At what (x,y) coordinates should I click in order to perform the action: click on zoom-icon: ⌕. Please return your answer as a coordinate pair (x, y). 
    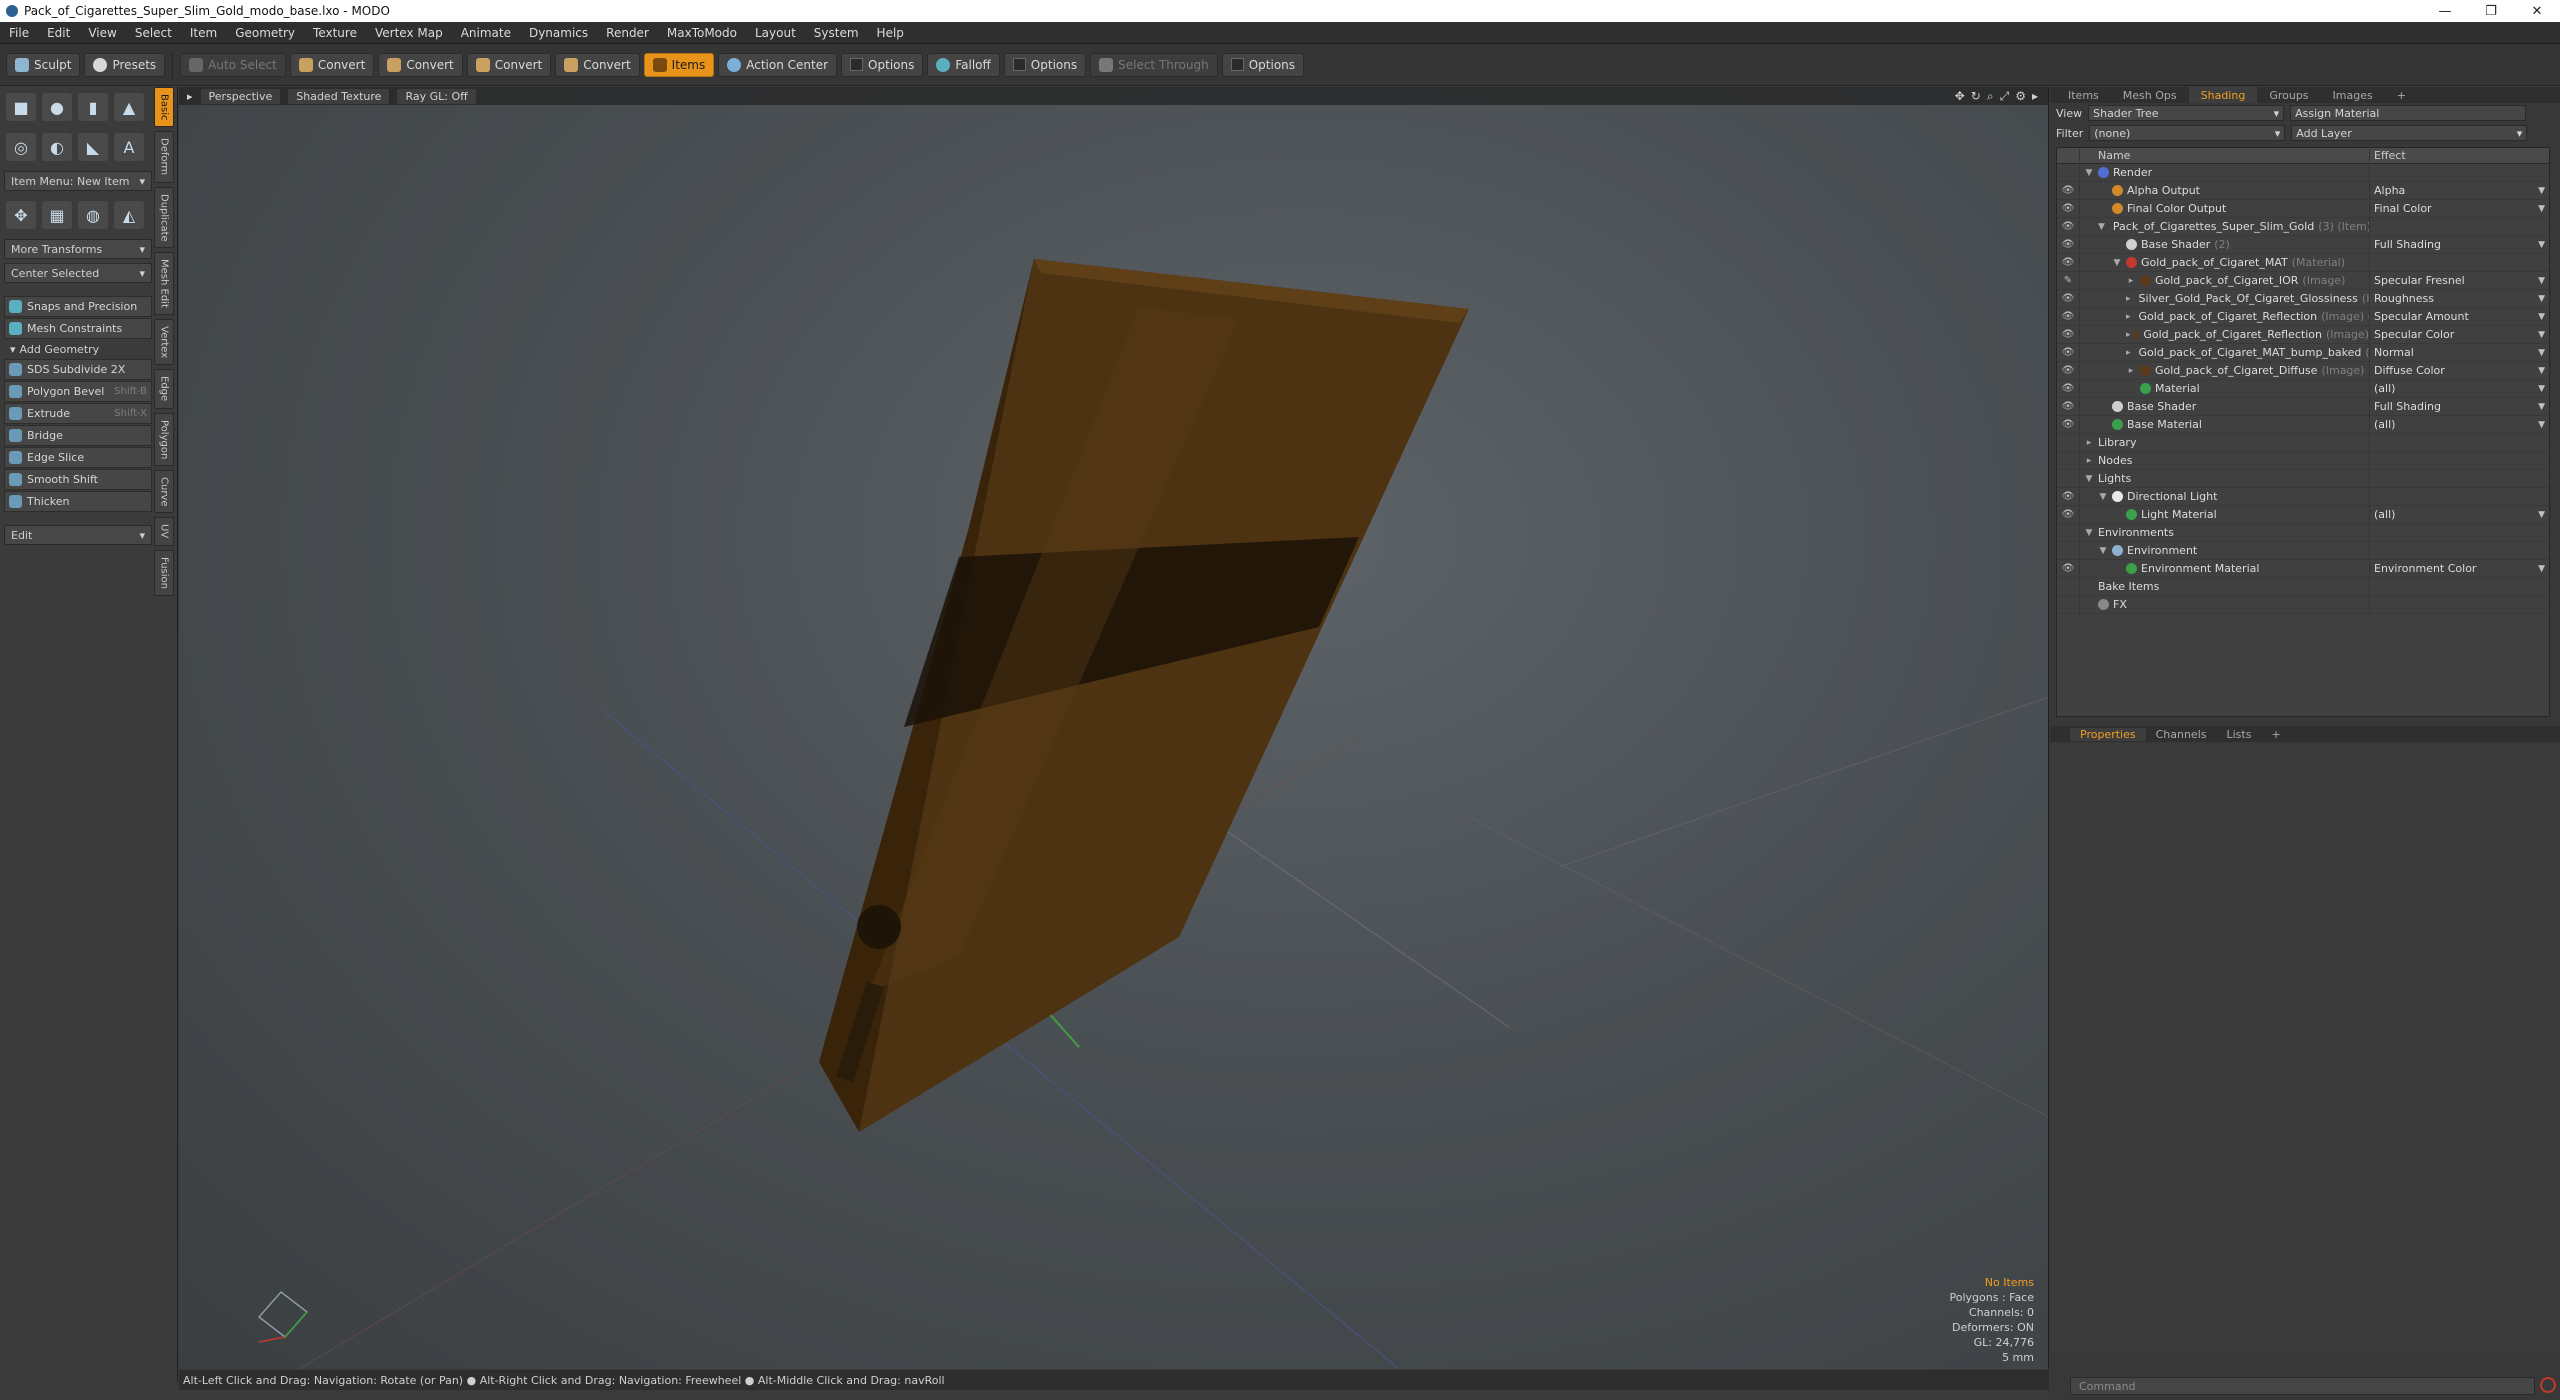
    Looking at the image, I should click on (1990, 96).